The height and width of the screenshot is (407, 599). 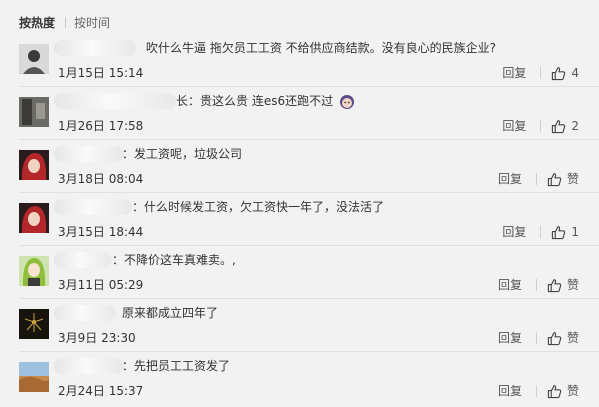 I want to click on sort-by-hot-tab: 按热度, so click(x=37, y=22).